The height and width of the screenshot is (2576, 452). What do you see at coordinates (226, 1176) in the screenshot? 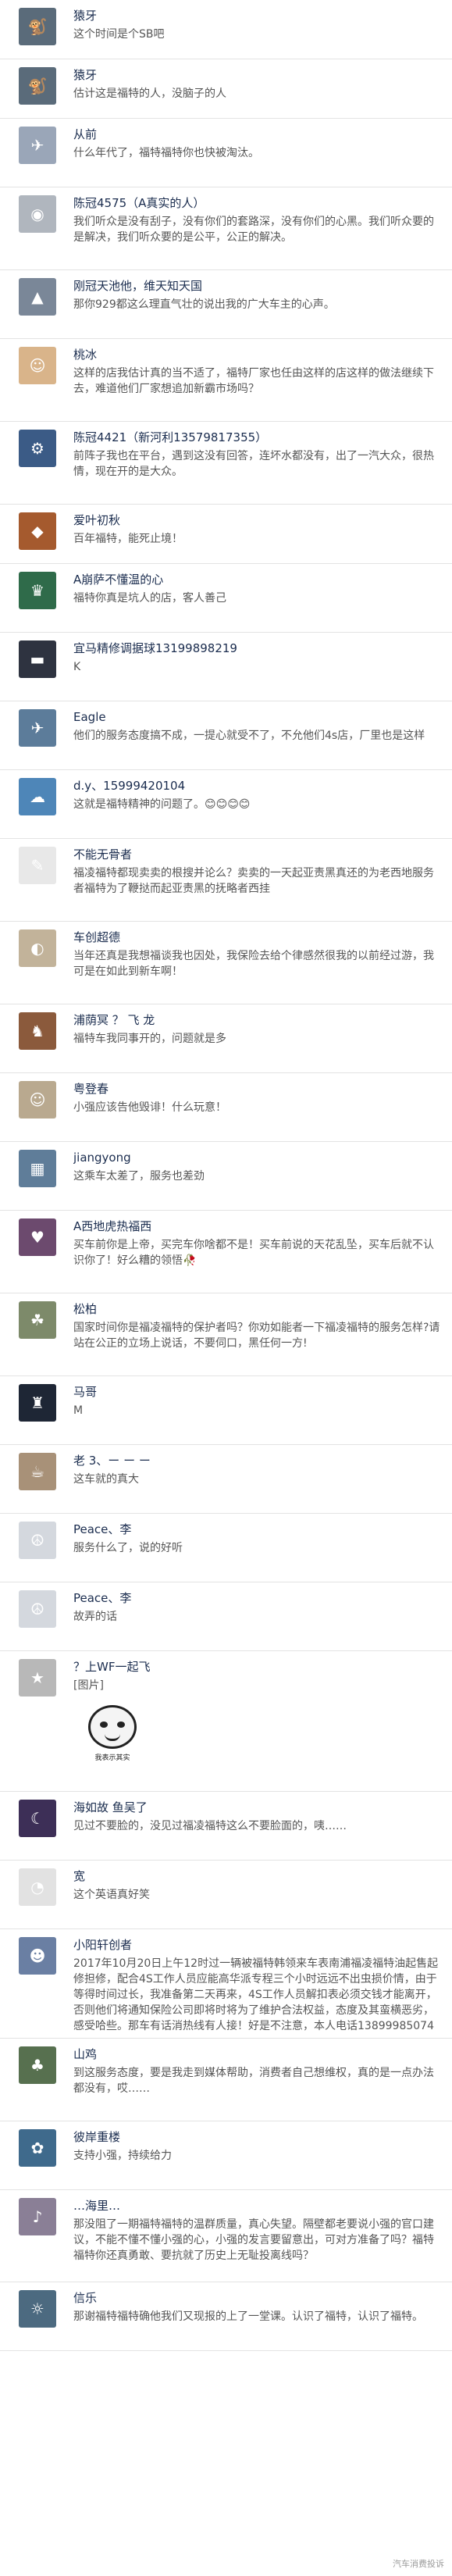
I see `comment-item: ▦ jiangyong 这乘车太差了，服务也差劲` at bounding box center [226, 1176].